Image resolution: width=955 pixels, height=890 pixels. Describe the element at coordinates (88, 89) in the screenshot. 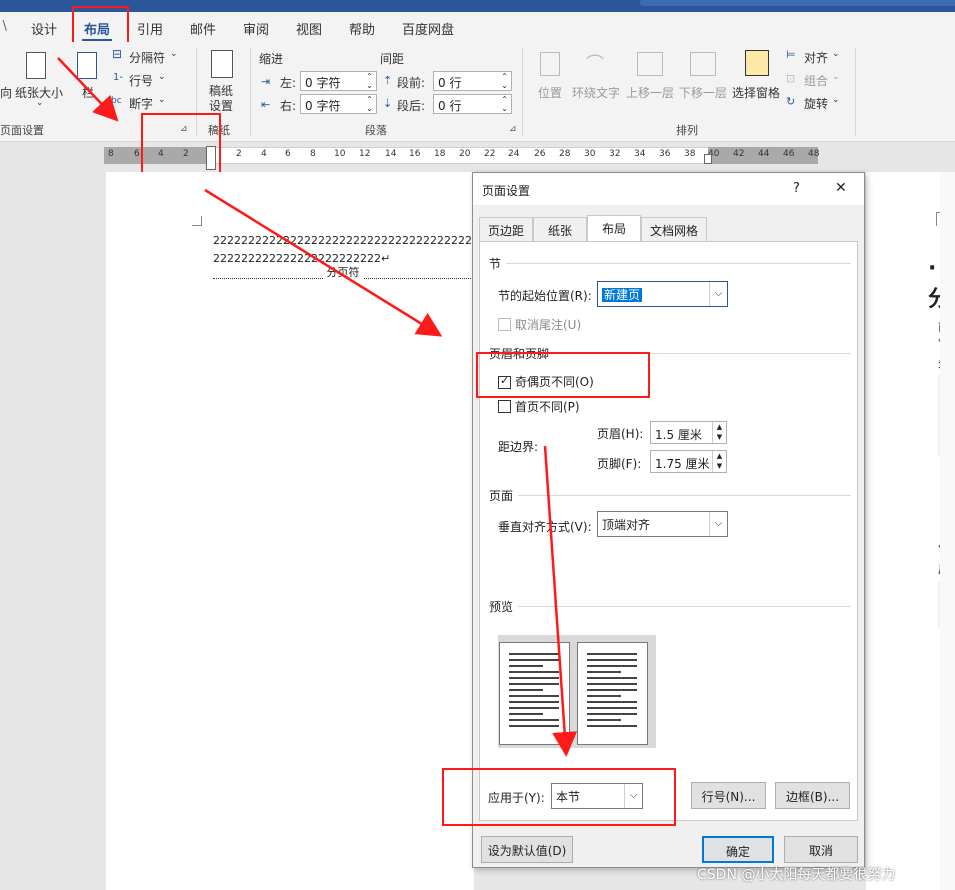

I see `arrow-tab-to-launcher` at that location.